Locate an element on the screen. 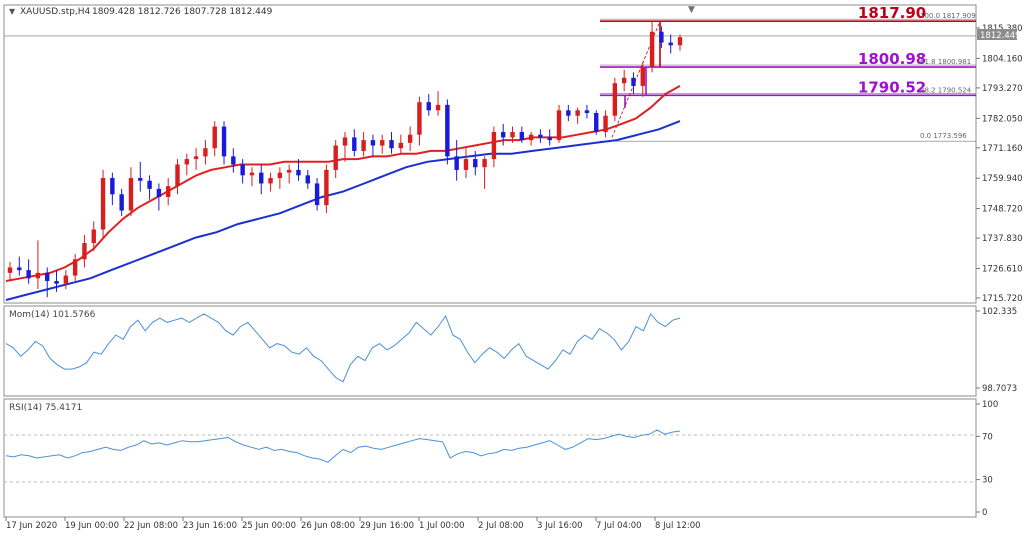  osc-tick-label: 102.335 is located at coordinates (999, 312).